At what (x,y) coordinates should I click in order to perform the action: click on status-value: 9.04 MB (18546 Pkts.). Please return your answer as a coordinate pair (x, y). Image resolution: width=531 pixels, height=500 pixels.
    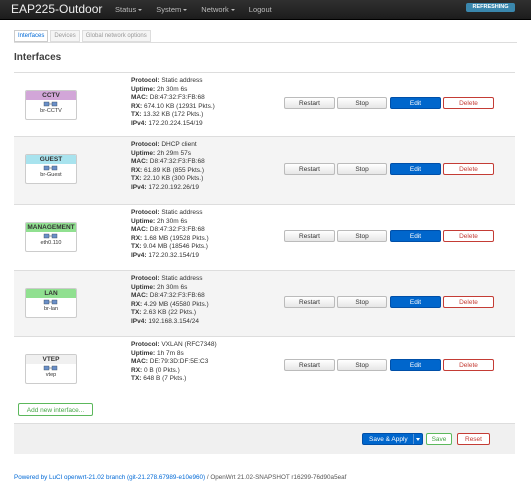
    Looking at the image, I should click on (175, 246).